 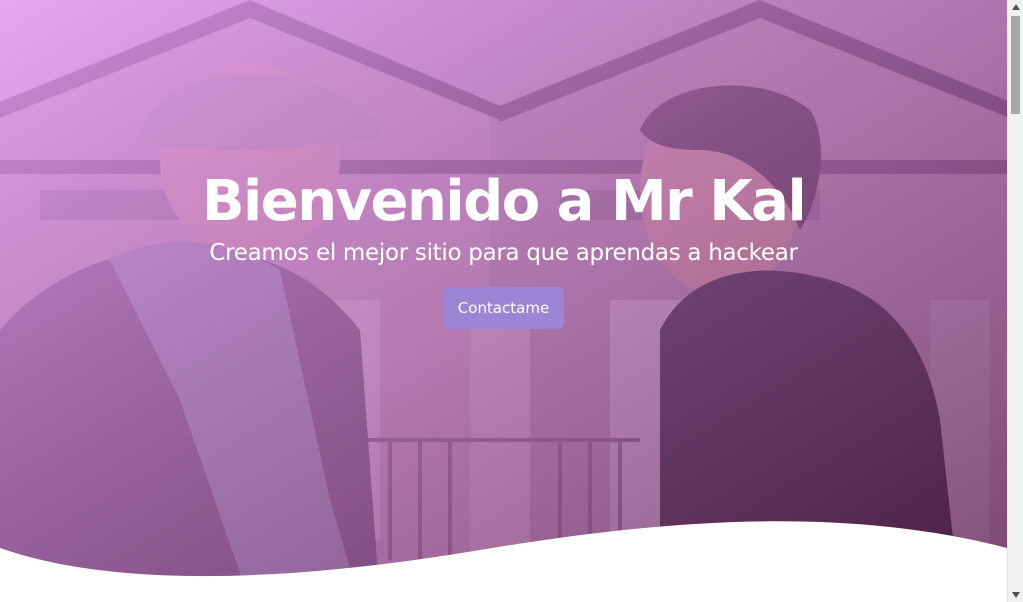 I want to click on vertical-scrollbar, so click(x=1015, y=301).